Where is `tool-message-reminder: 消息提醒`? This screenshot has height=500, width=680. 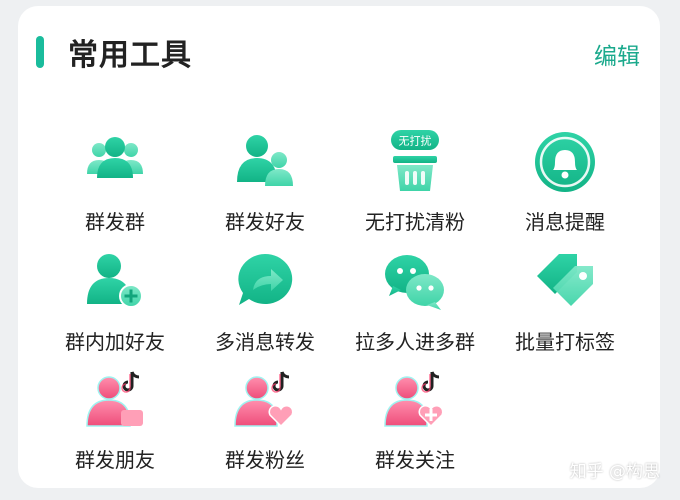
tool-message-reminder: 消息提醒 is located at coordinates (565, 186).